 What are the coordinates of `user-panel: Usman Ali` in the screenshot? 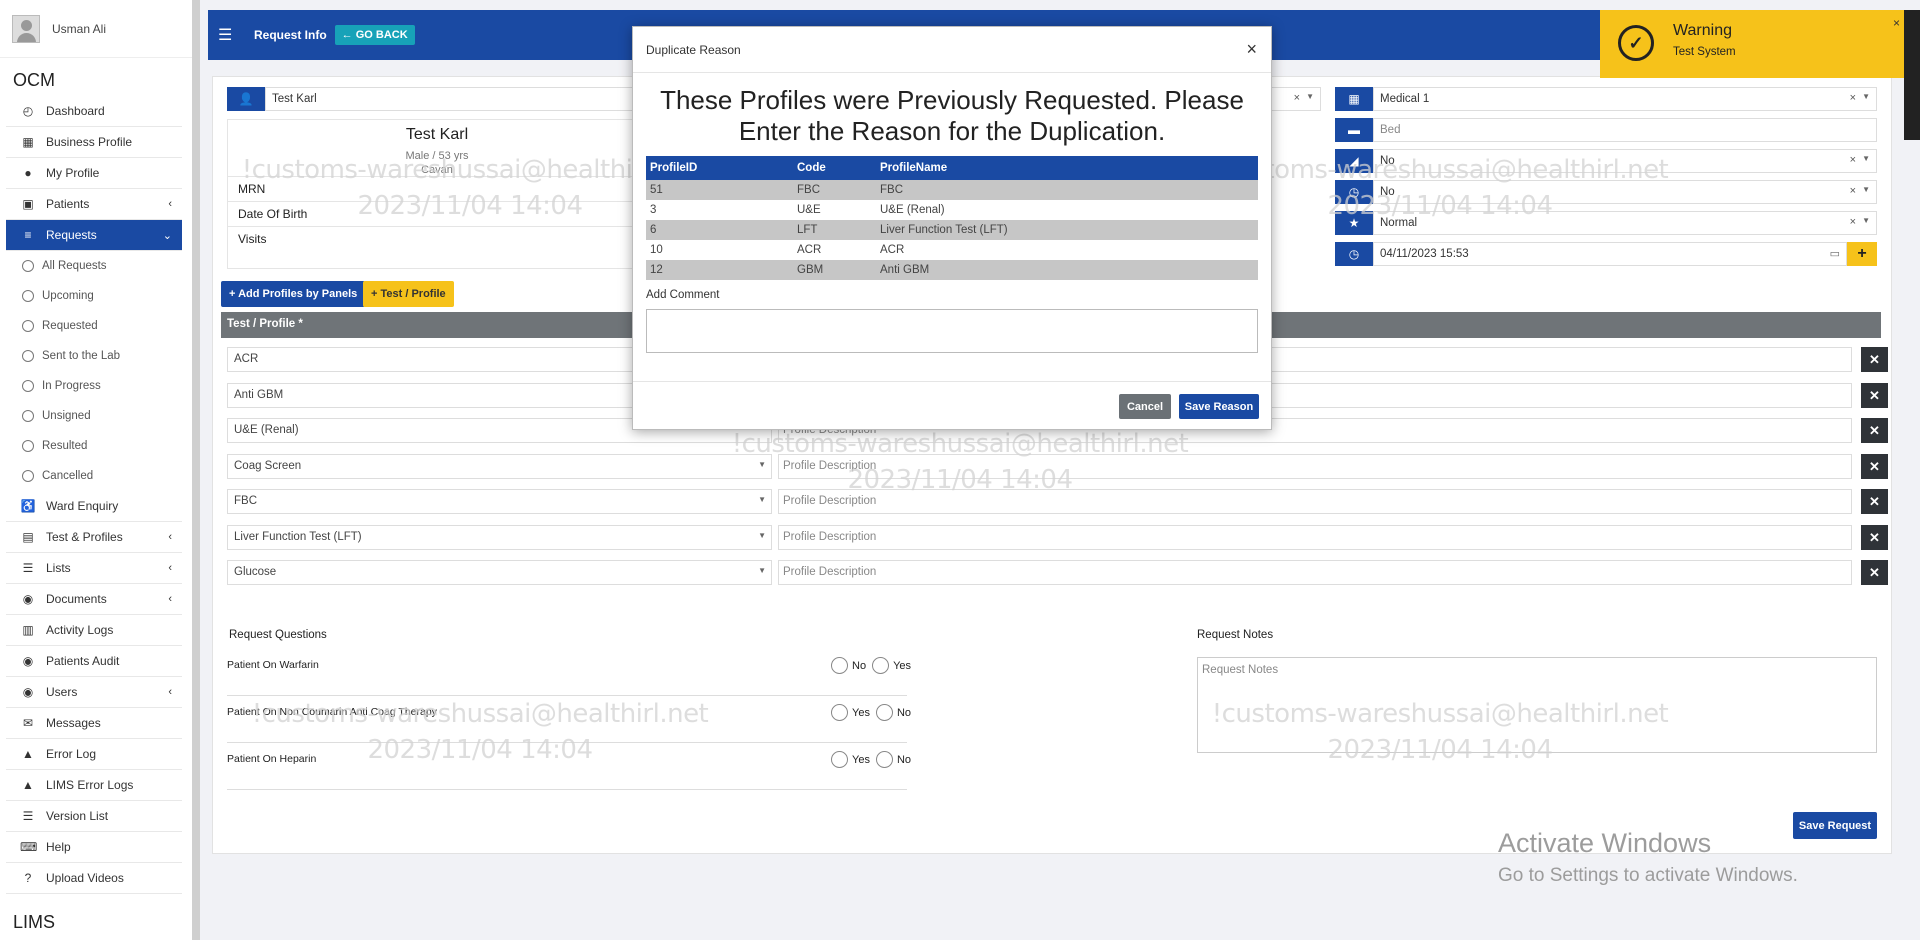 It's located at (96, 29).